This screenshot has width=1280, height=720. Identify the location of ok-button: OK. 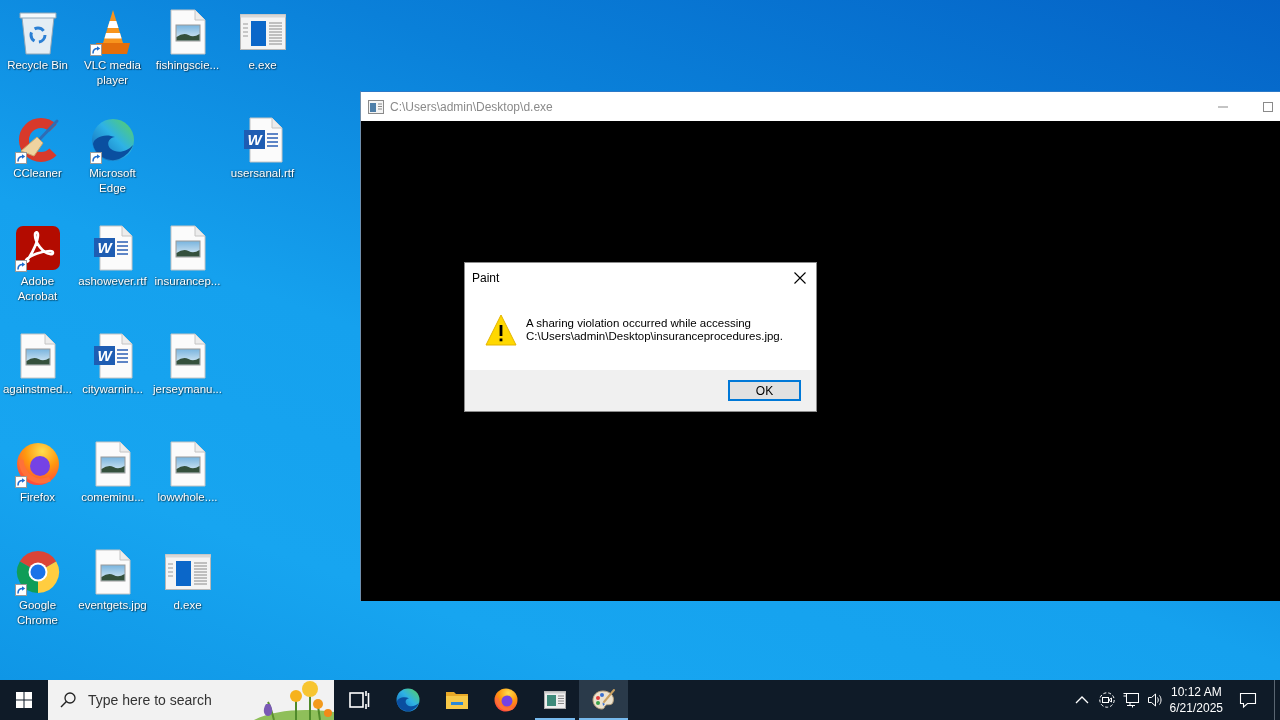
(764, 390).